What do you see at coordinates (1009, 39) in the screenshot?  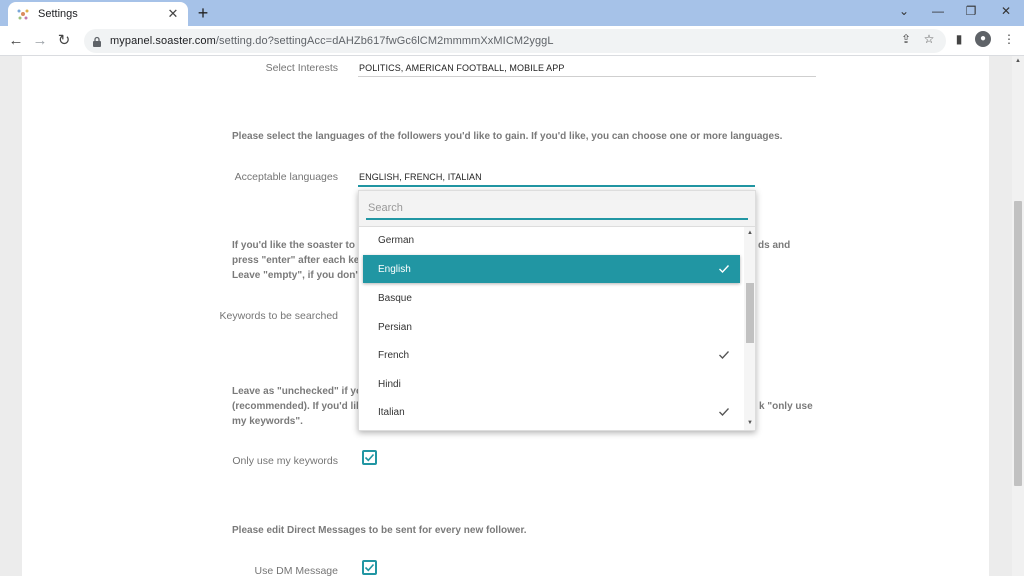 I see `more-menu-icon: ⋮` at bounding box center [1009, 39].